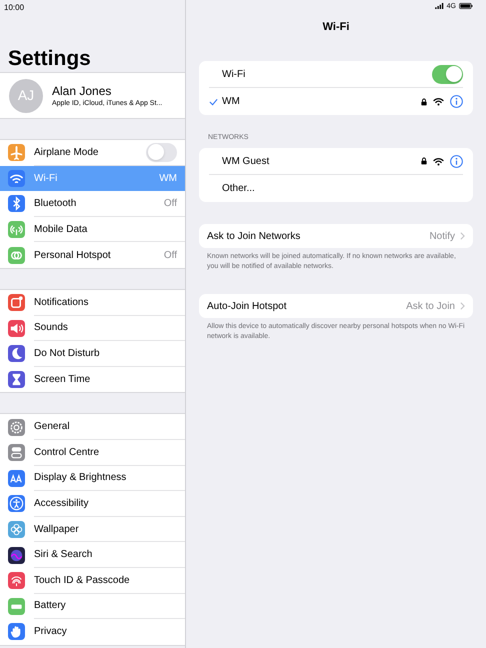  Describe the element at coordinates (92, 504) in the screenshot. I see `sidebar-item: Accessibility` at that location.